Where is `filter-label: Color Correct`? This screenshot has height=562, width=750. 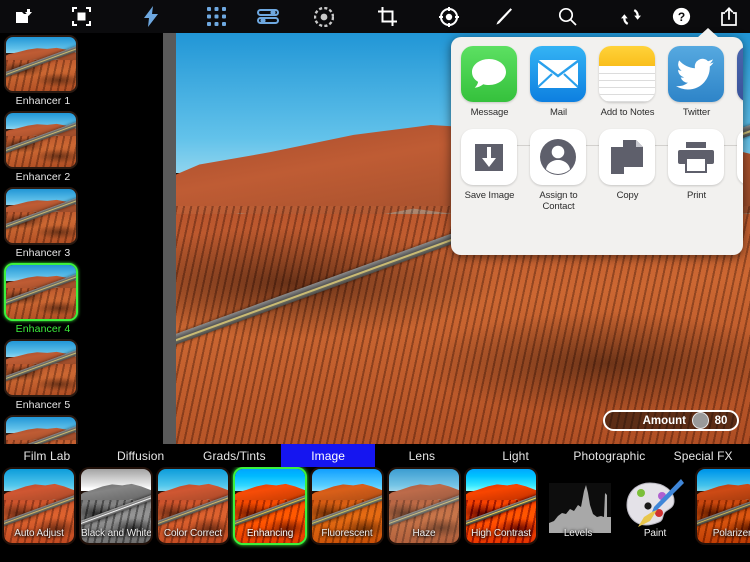 filter-label: Color Correct is located at coordinates (193, 533).